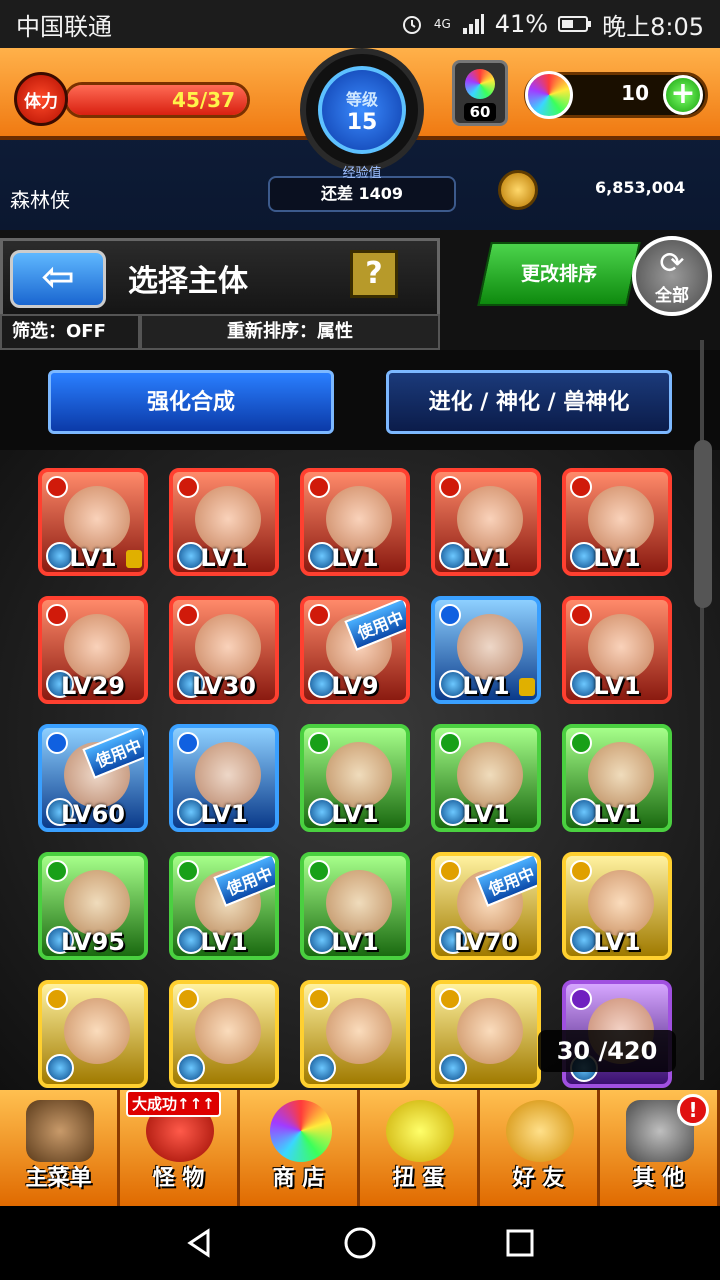 The width and height of the screenshot is (720, 1280). What do you see at coordinates (703, 524) in the screenshot?
I see `scrollbar` at bounding box center [703, 524].